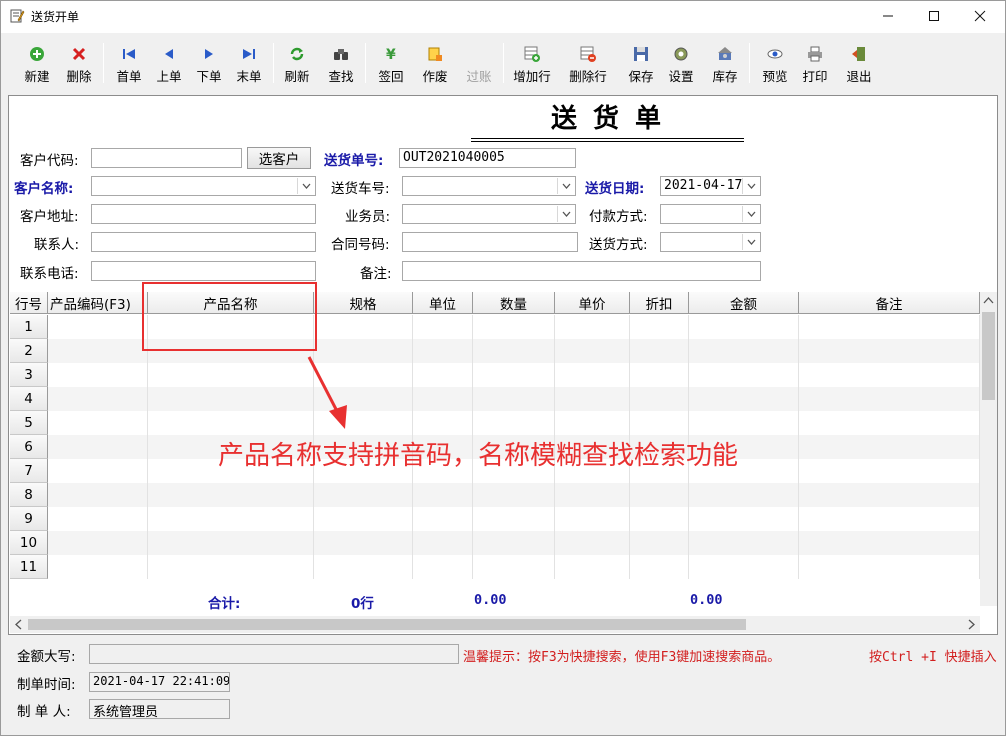 This screenshot has width=1006, height=736. What do you see at coordinates (489, 186) in the screenshot?
I see `vehicle-combo` at bounding box center [489, 186].